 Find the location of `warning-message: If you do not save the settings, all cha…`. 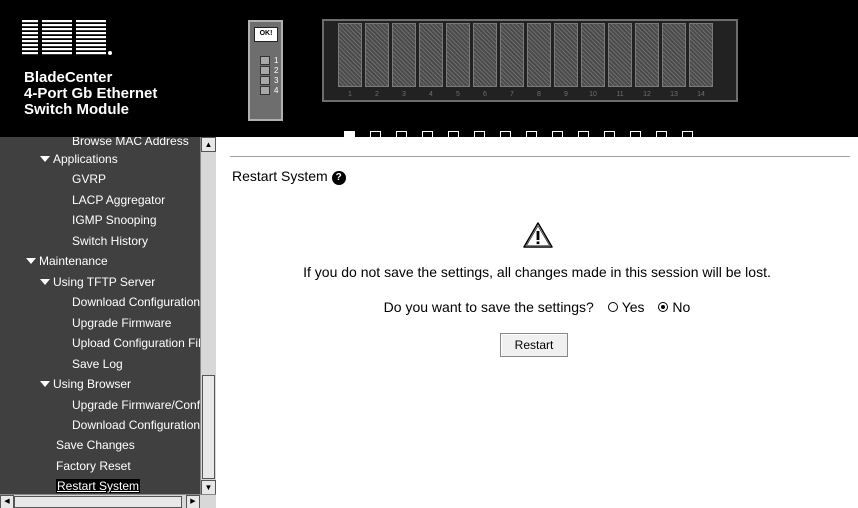

warning-message: If you do not save the settings, all cha… is located at coordinates (537, 272).